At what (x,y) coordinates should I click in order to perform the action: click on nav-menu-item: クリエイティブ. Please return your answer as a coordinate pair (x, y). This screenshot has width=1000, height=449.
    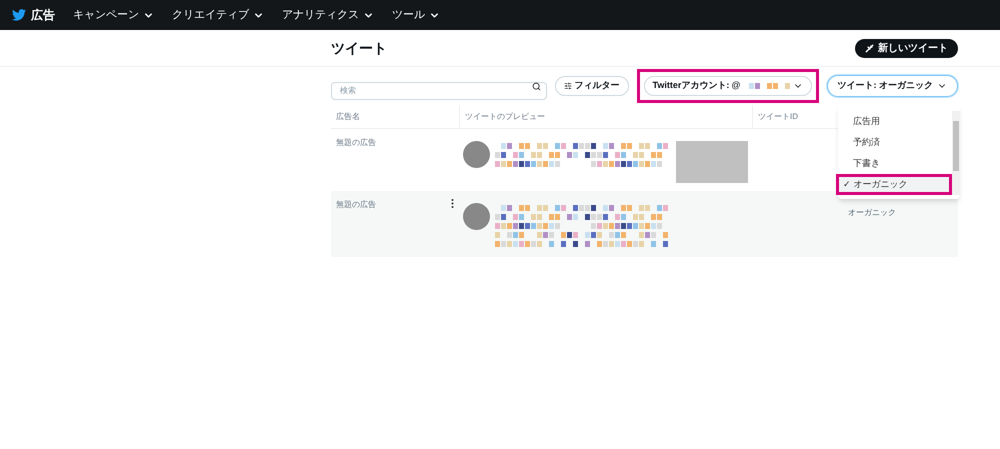
    Looking at the image, I should click on (218, 15).